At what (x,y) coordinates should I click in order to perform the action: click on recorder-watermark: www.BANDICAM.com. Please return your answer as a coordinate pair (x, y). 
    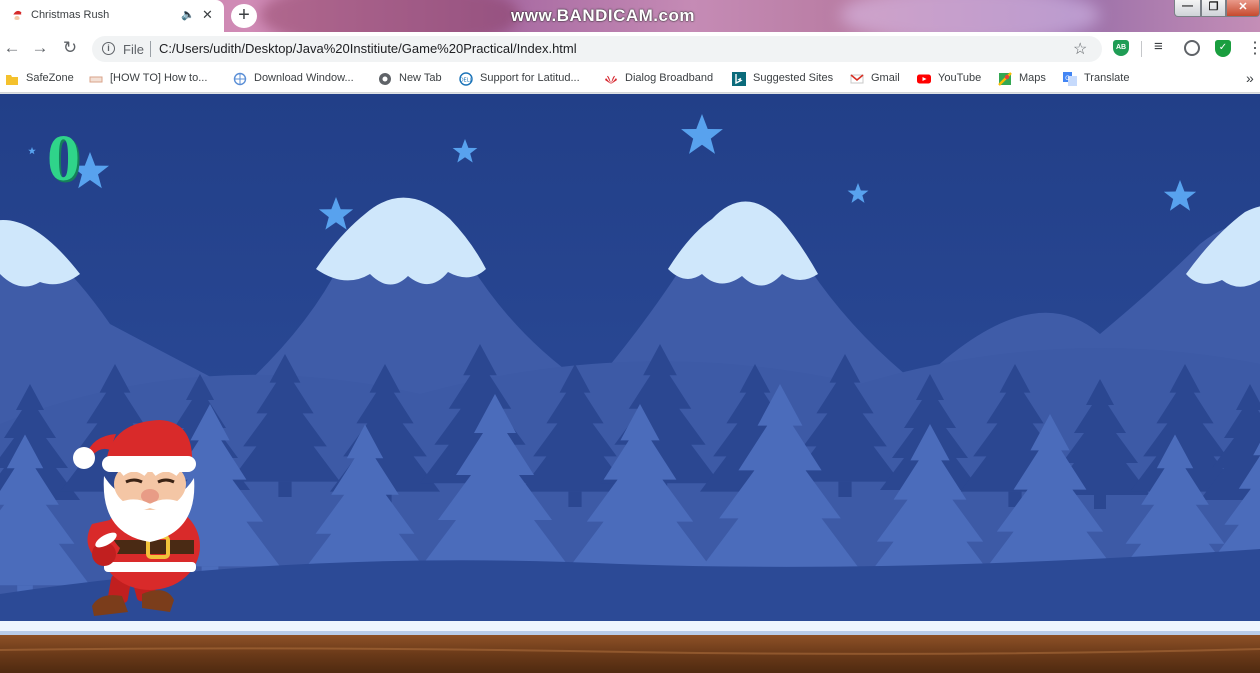
    Looking at the image, I should click on (603, 15).